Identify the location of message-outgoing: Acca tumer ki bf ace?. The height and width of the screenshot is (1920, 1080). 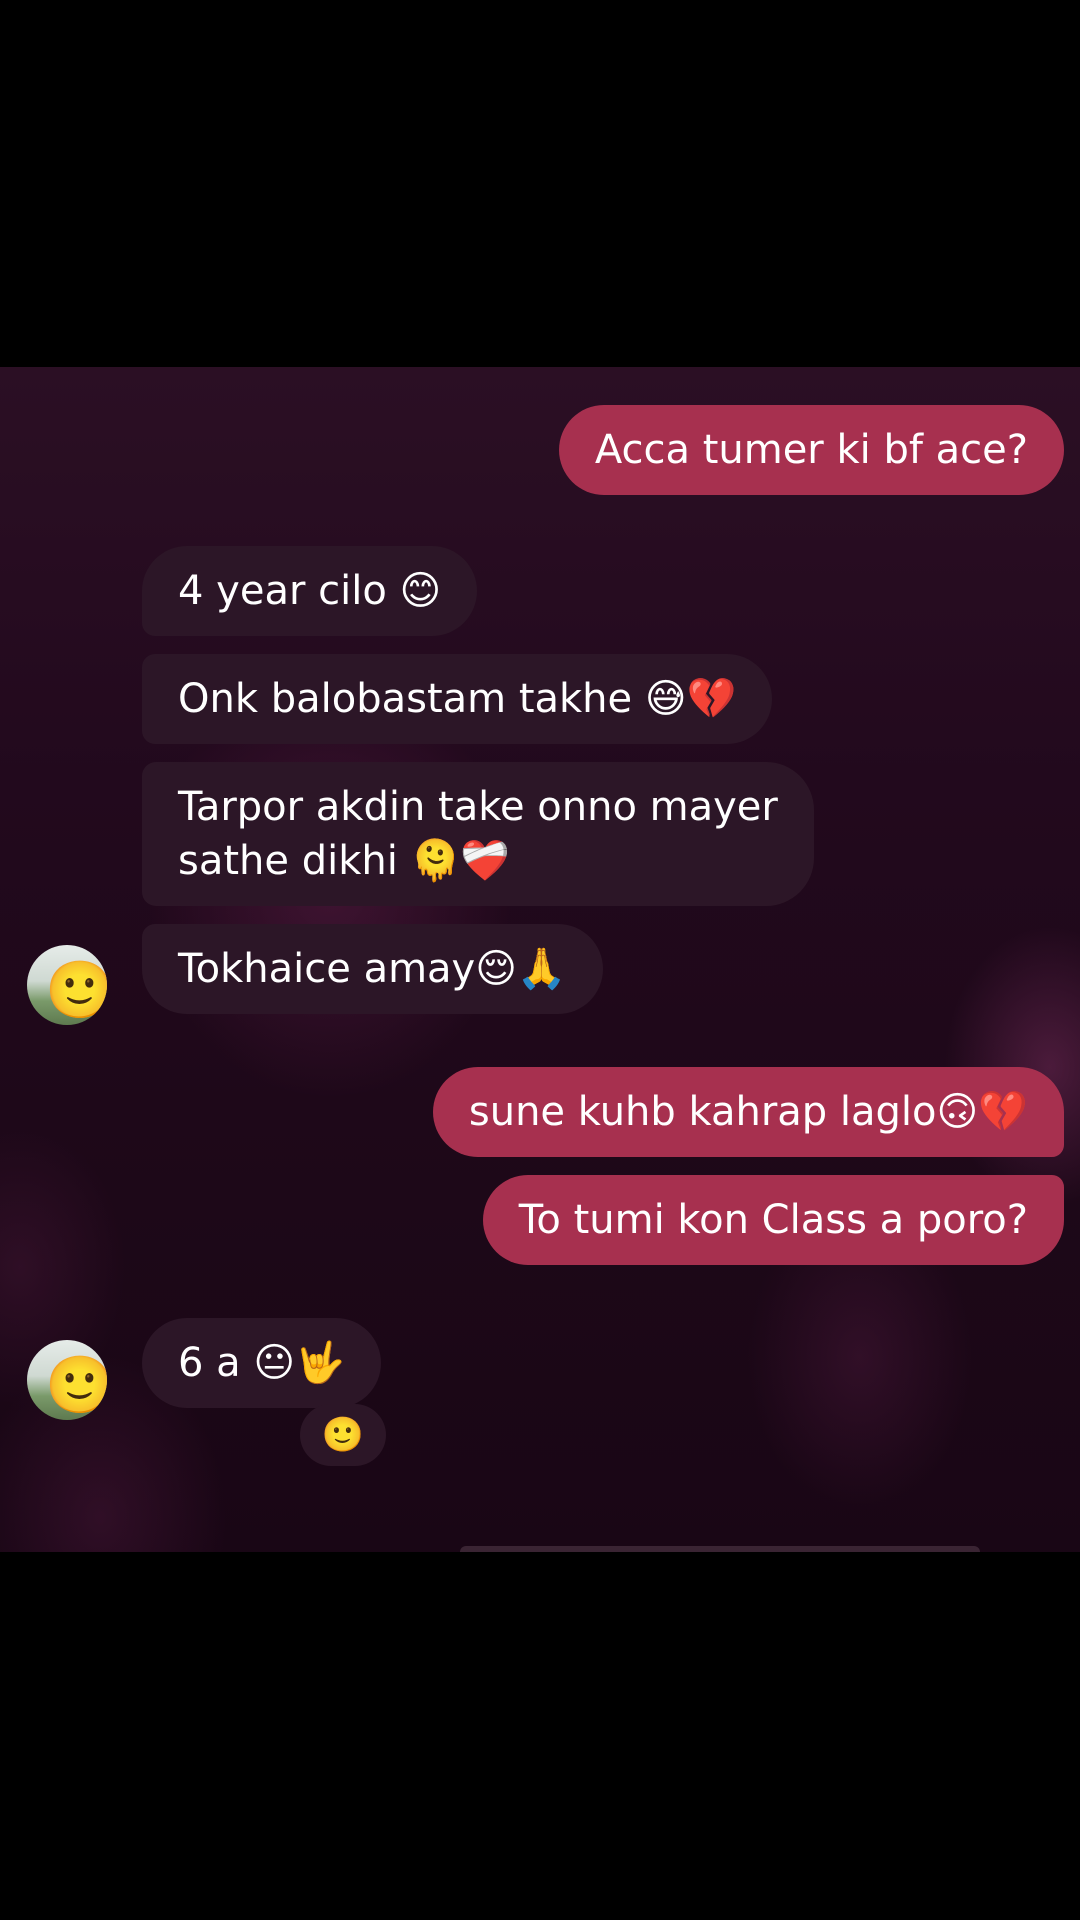
(811, 450).